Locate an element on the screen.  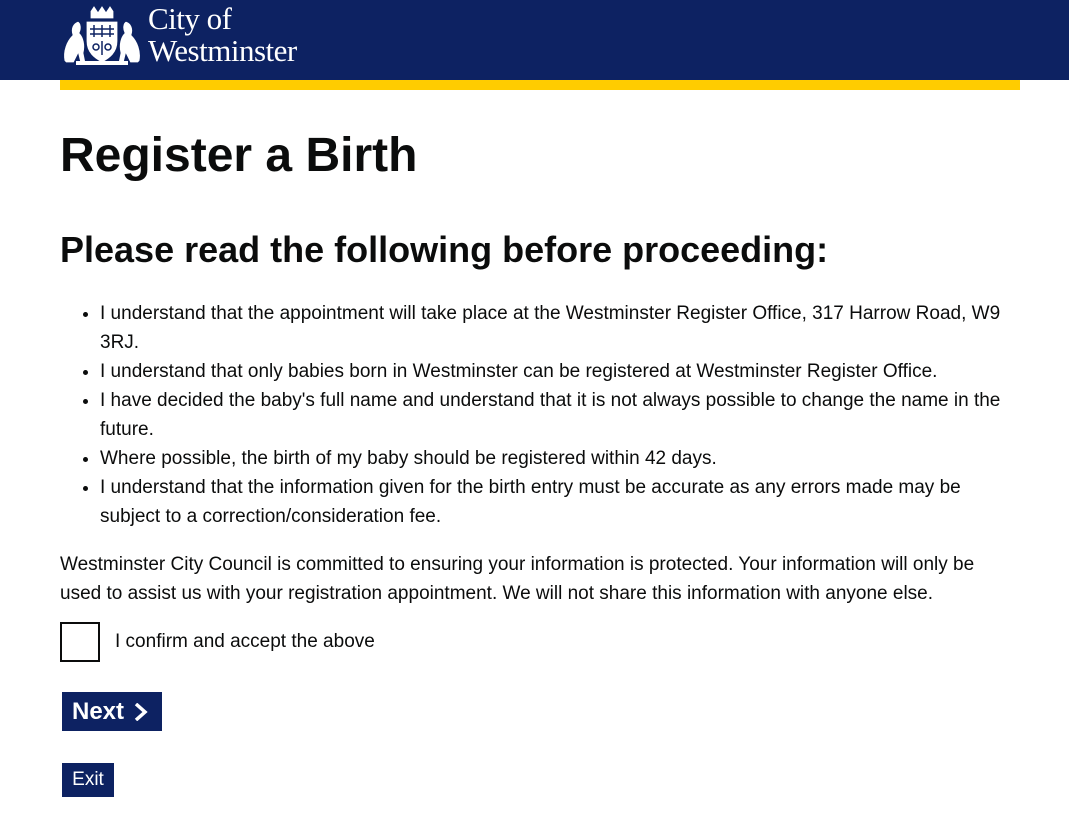
site-header: City of Westminster is located at coordinates (534, 40).